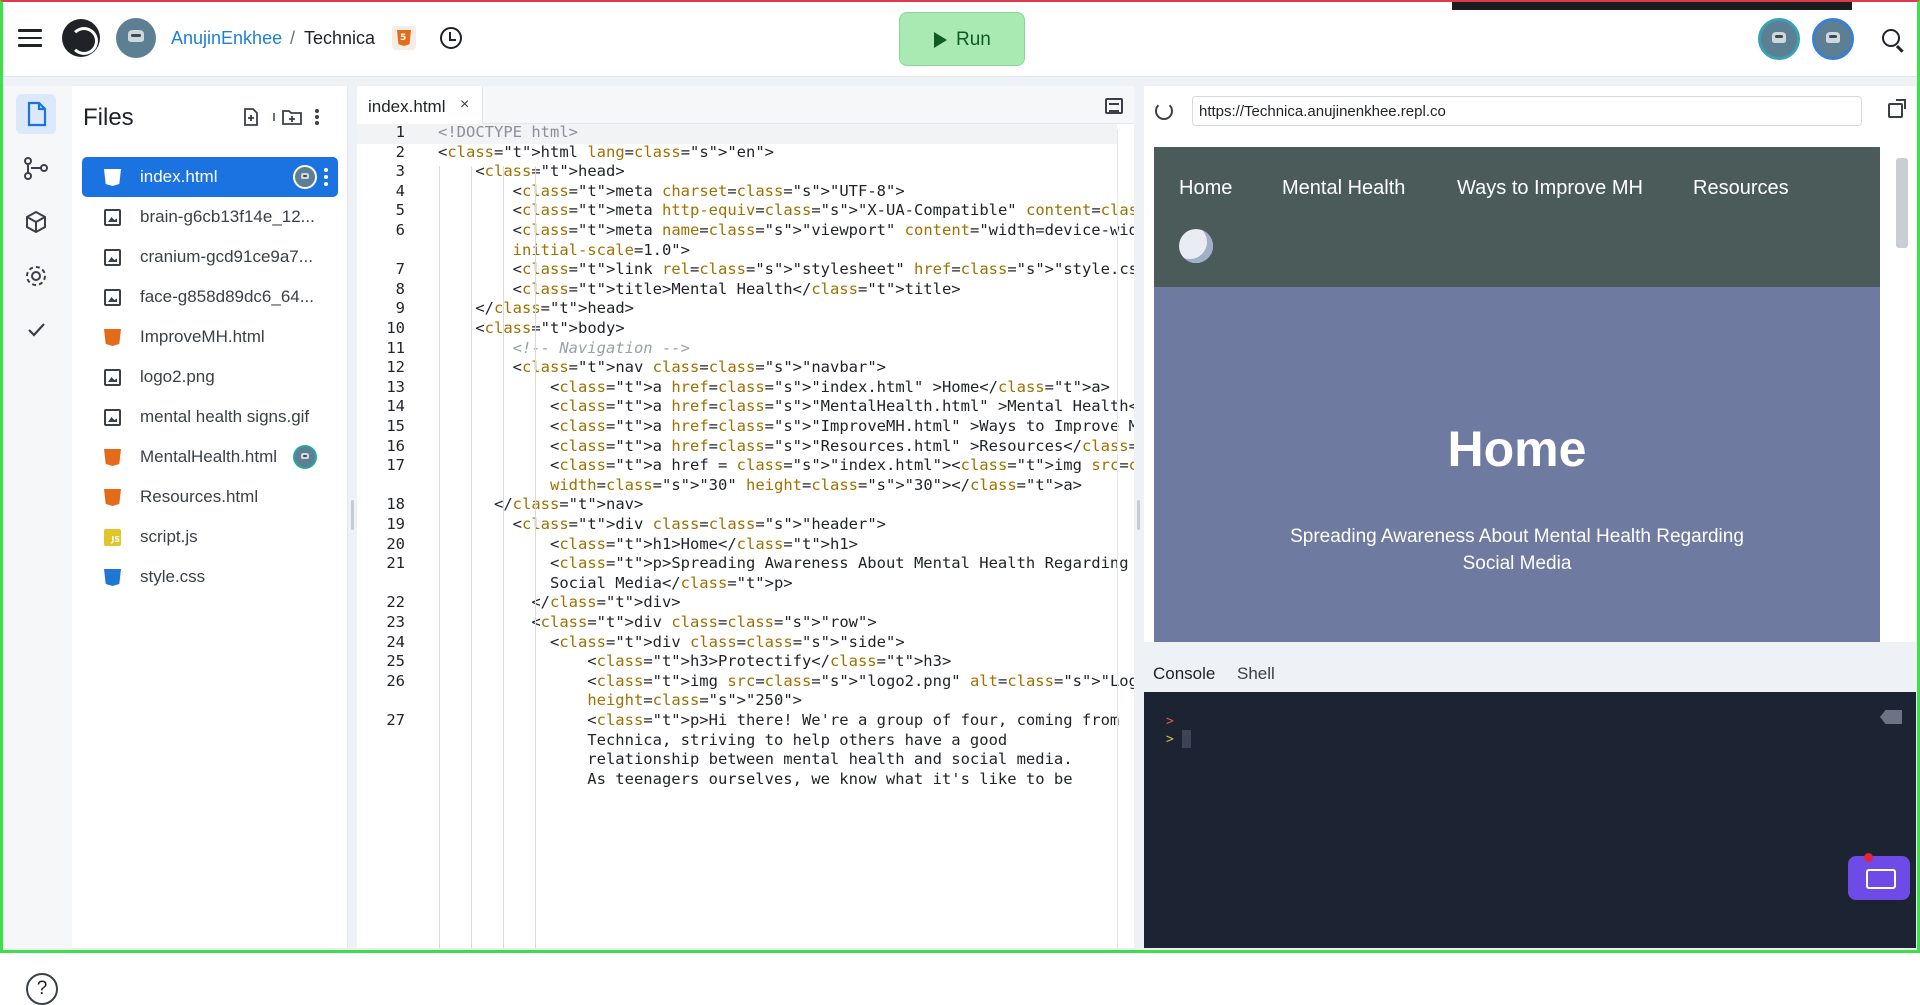 Image resolution: width=1920 pixels, height=1005 pixels. I want to click on sidebar-rail: ?, so click(38, 545).